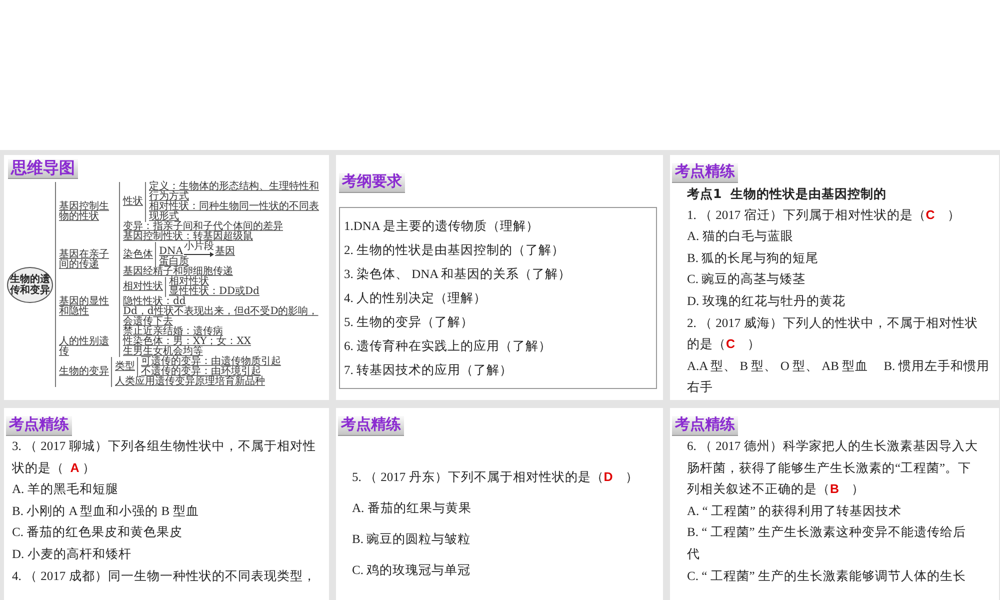 Image resolution: width=1000 pixels, height=600 pixels. I want to click on requirement-text: 7. 转基因技术的应用（了解）, so click(429, 370).